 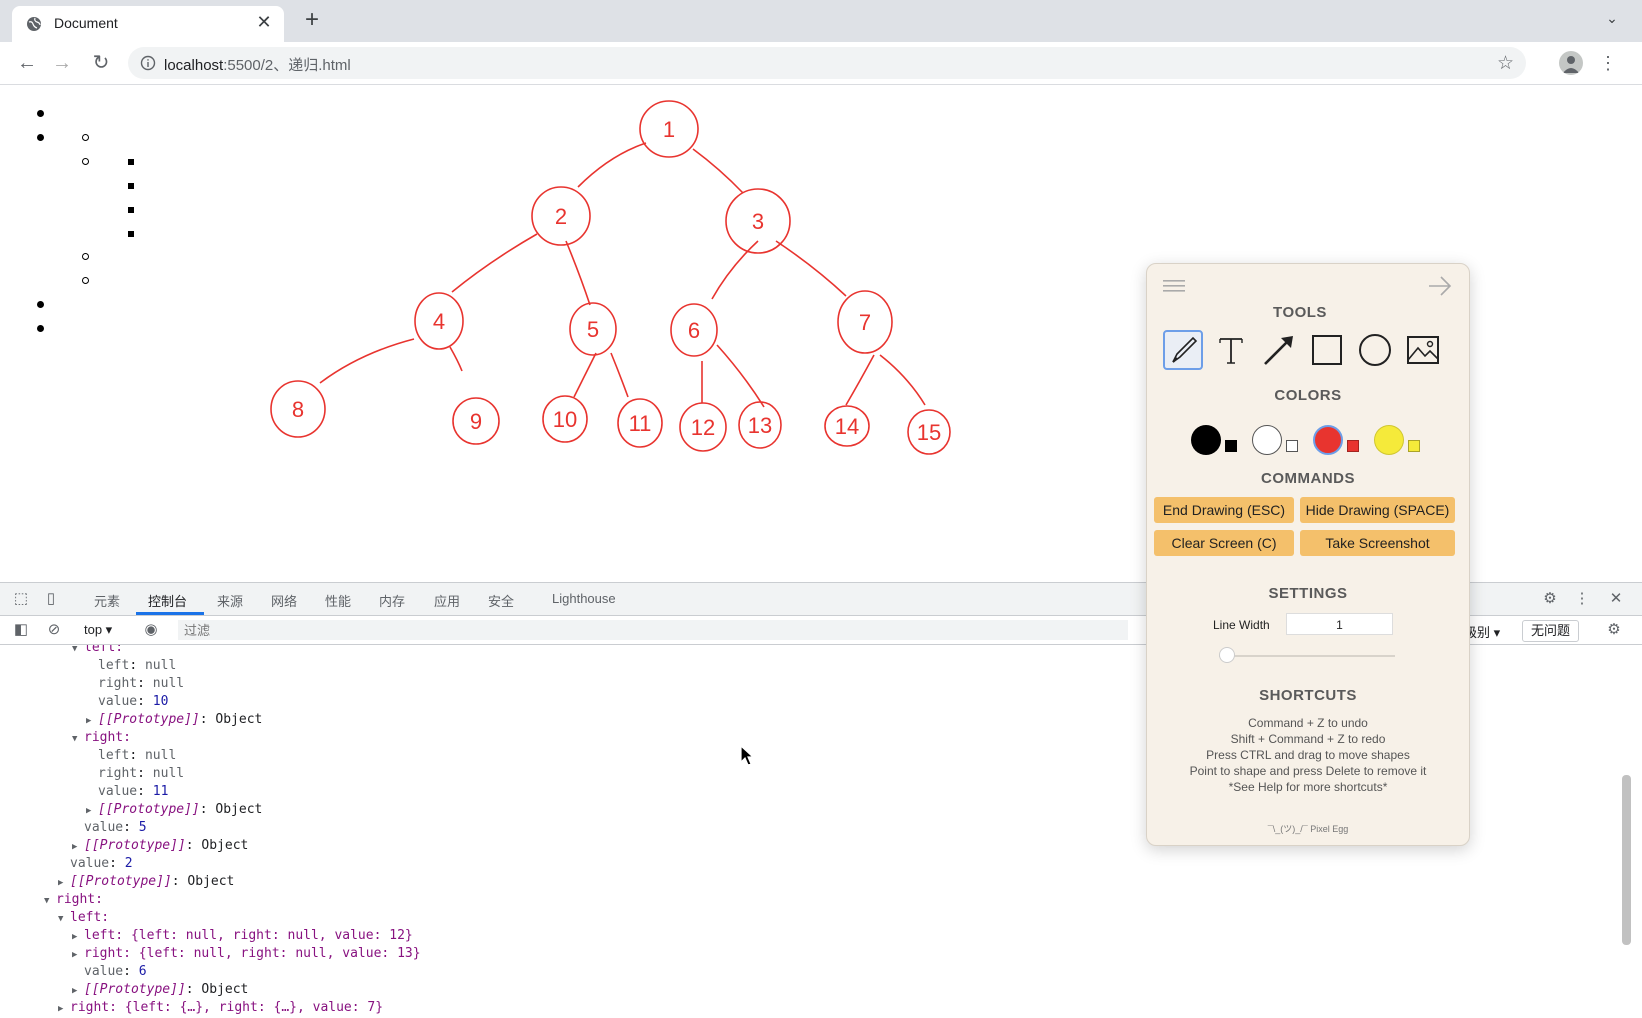 What do you see at coordinates (1339, 624) in the screenshot?
I see `line-width-input: 1` at bounding box center [1339, 624].